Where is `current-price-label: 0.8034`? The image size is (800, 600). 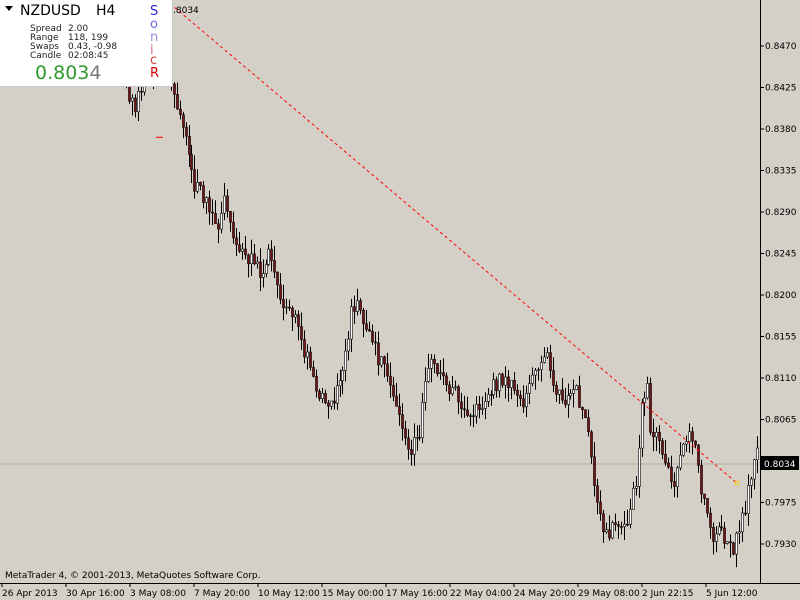
current-price-label: 0.8034 is located at coordinates (780, 465).